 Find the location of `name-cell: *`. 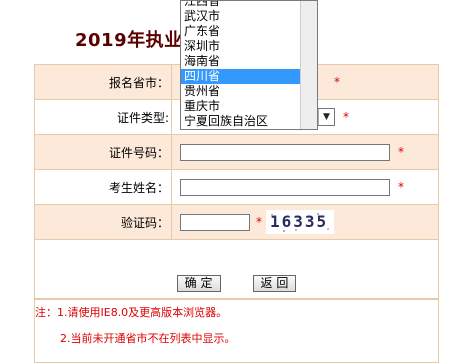

name-cell: * is located at coordinates (305, 187).